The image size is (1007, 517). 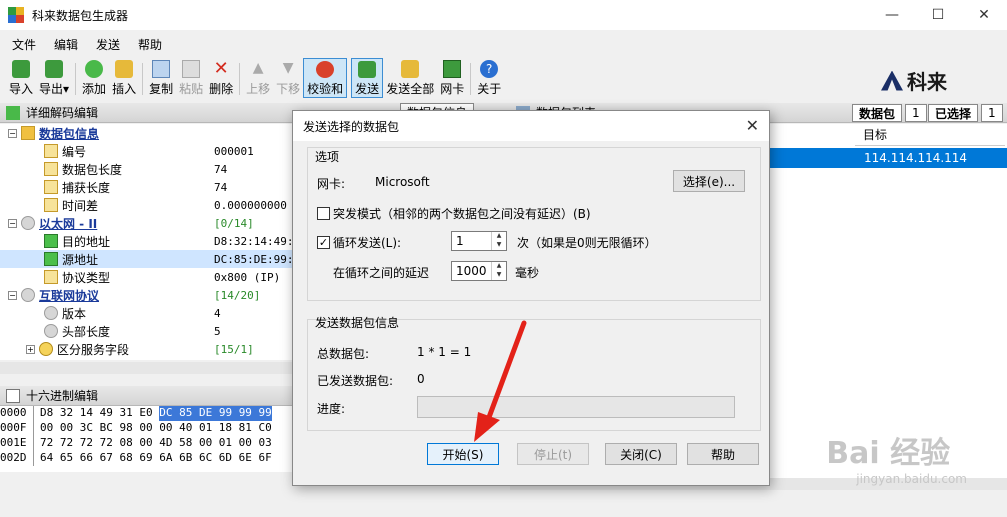 What do you see at coordinates (410, 69) in the screenshot?
I see `send-all-icon` at bounding box center [410, 69].